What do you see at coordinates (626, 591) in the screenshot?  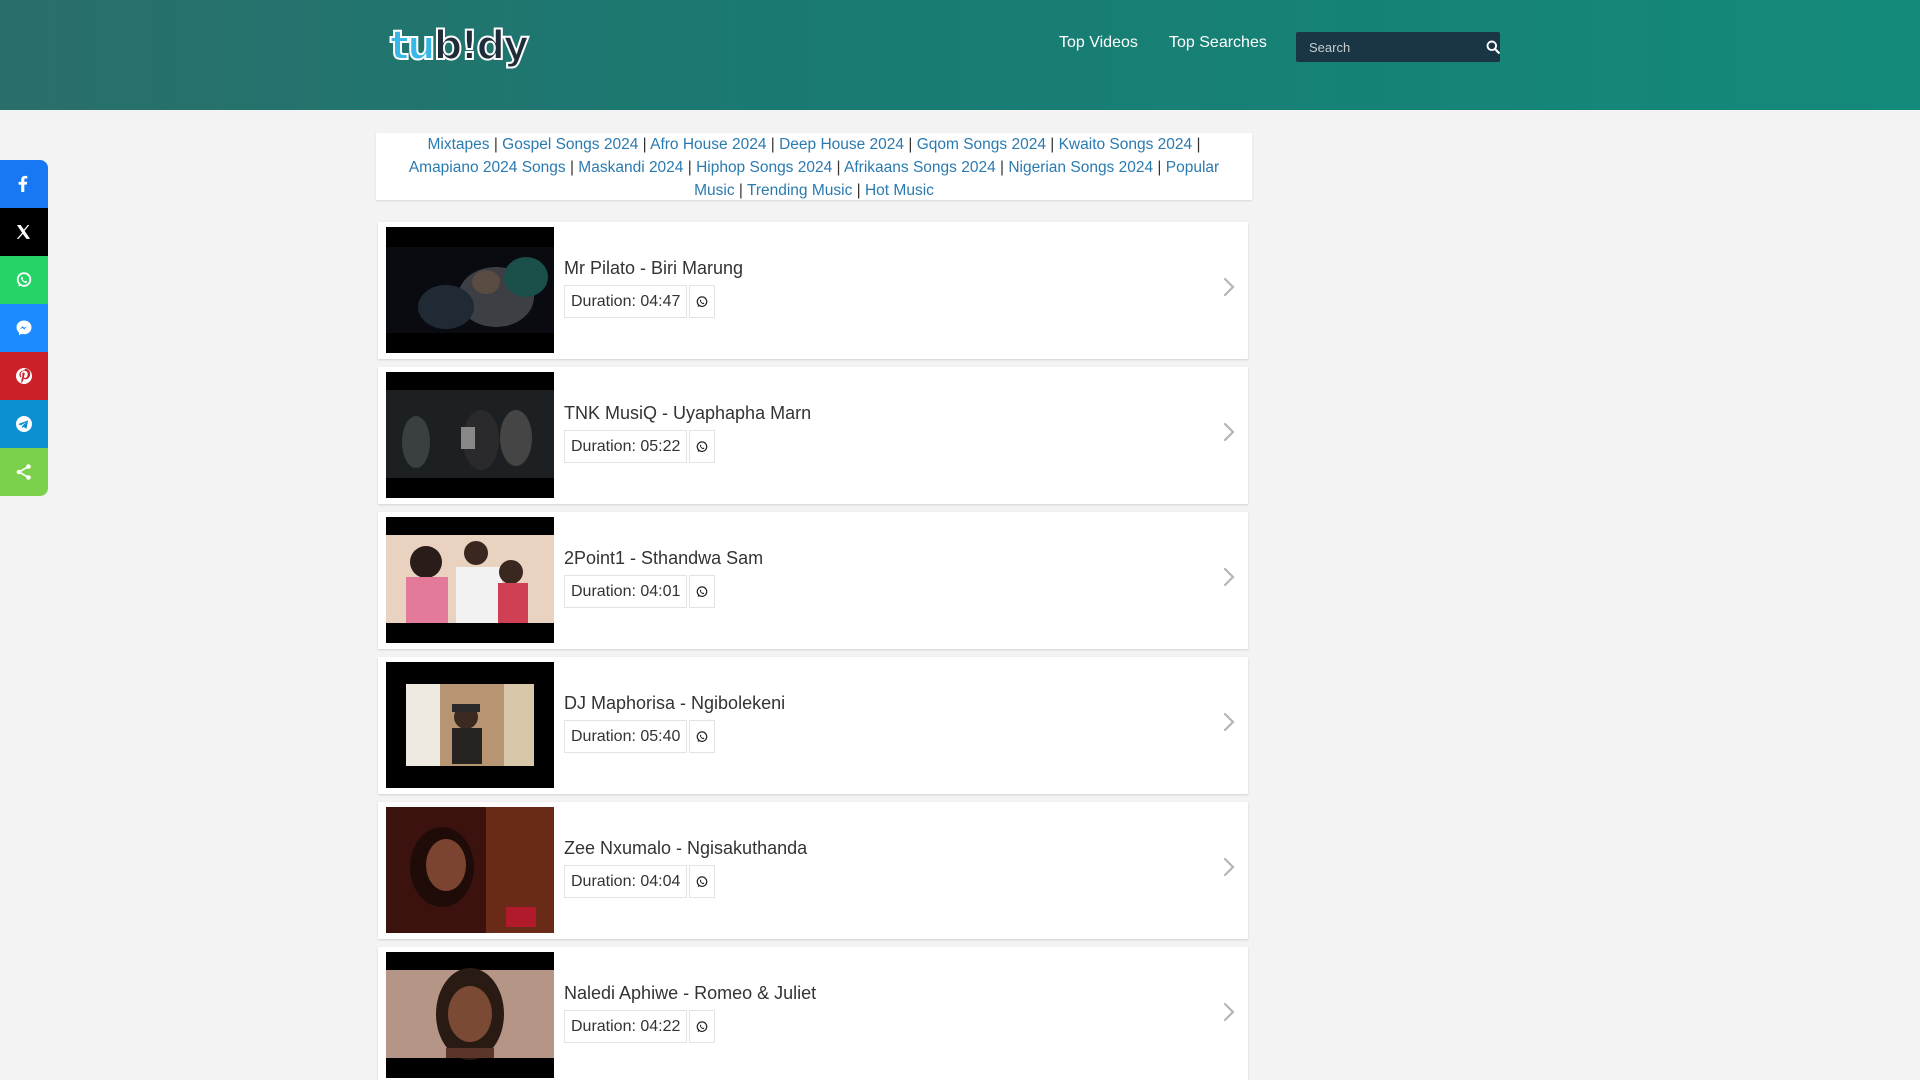 I see `video-duration: Duration: 04:01` at bounding box center [626, 591].